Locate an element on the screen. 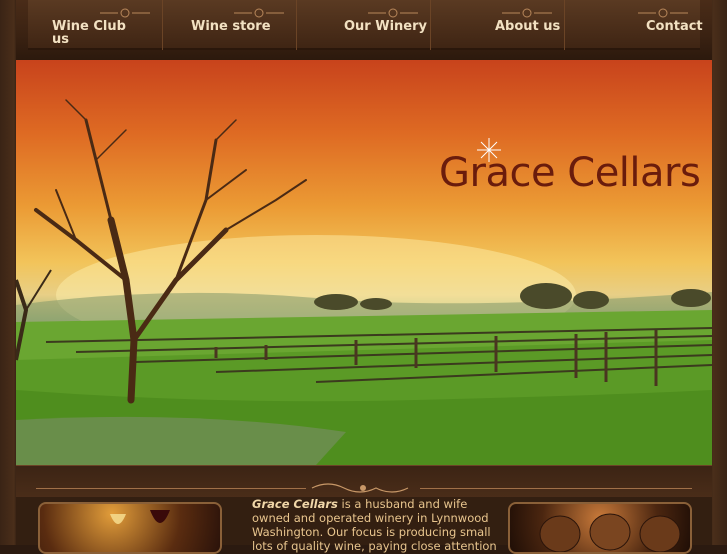 The image size is (727, 554). nav-item-our-winery: Our Winery is located at coordinates (364, 25).